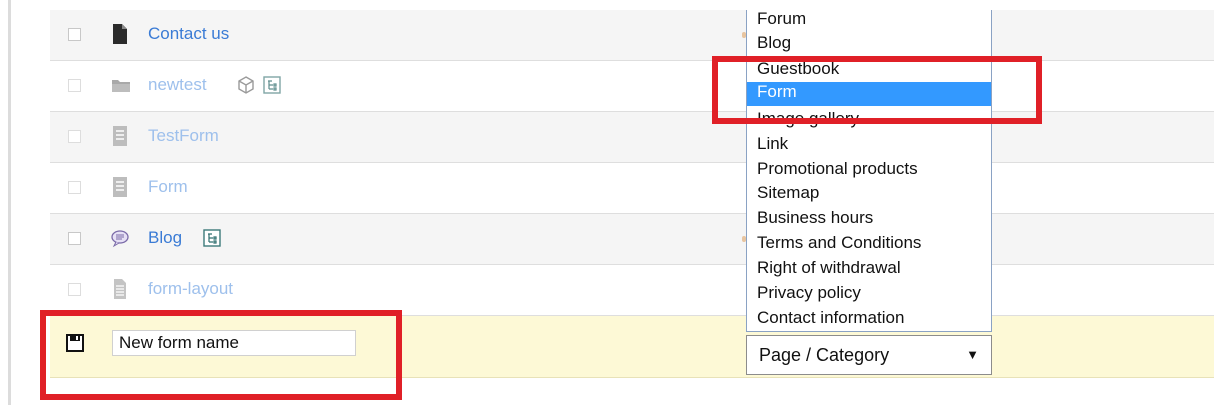 The image size is (1214, 405). I want to click on option-privacy-policy: Privacy policy, so click(869, 295).